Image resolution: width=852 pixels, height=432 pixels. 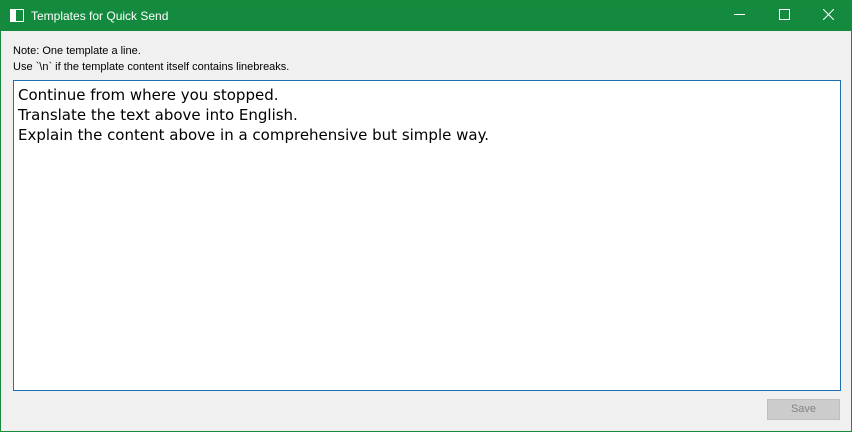 What do you see at coordinates (148, 95) in the screenshot?
I see `template-line: Continue from where you stopped.` at bounding box center [148, 95].